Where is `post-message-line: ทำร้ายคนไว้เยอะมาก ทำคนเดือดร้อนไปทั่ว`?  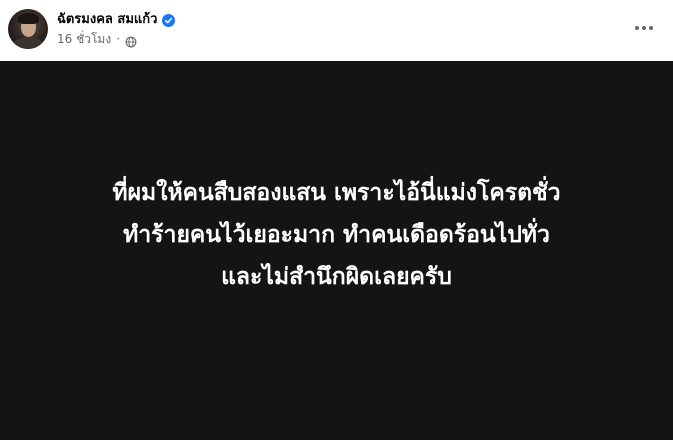 post-message-line: ทำร้ายคนไว้เยอะมาก ทำคนเดือดร้อนไปทั่ว is located at coordinates (336, 234).